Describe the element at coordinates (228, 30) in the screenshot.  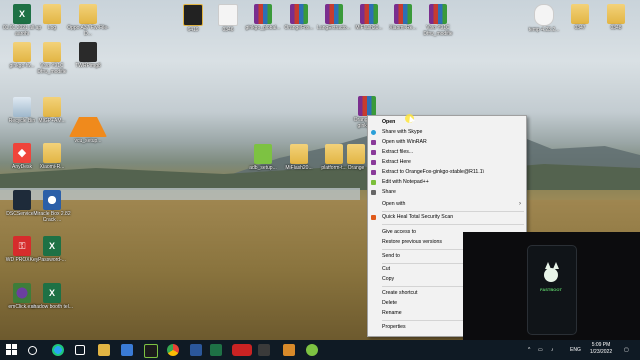
I see `icon-label: 0346` at that location.